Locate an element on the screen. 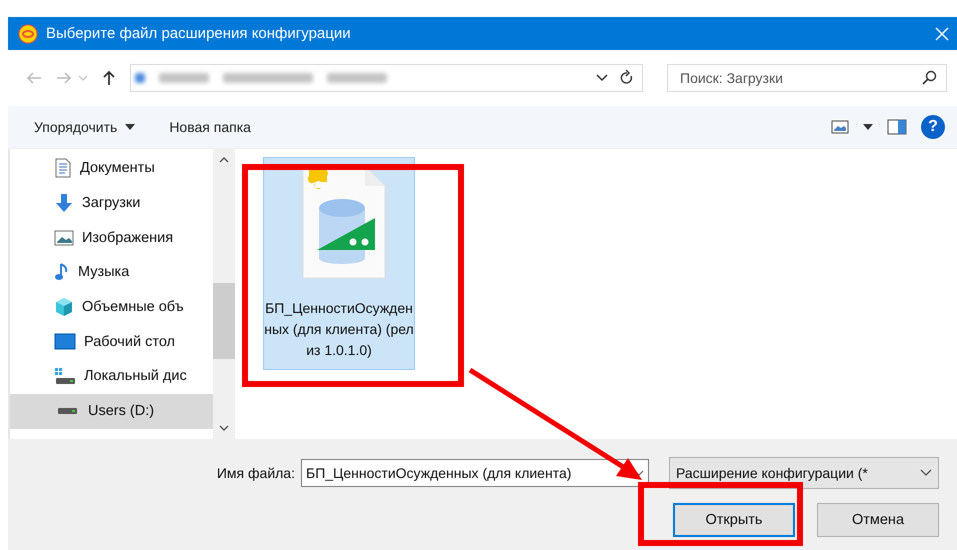 The image size is (957, 550). close-icon is located at coordinates (942, 33).